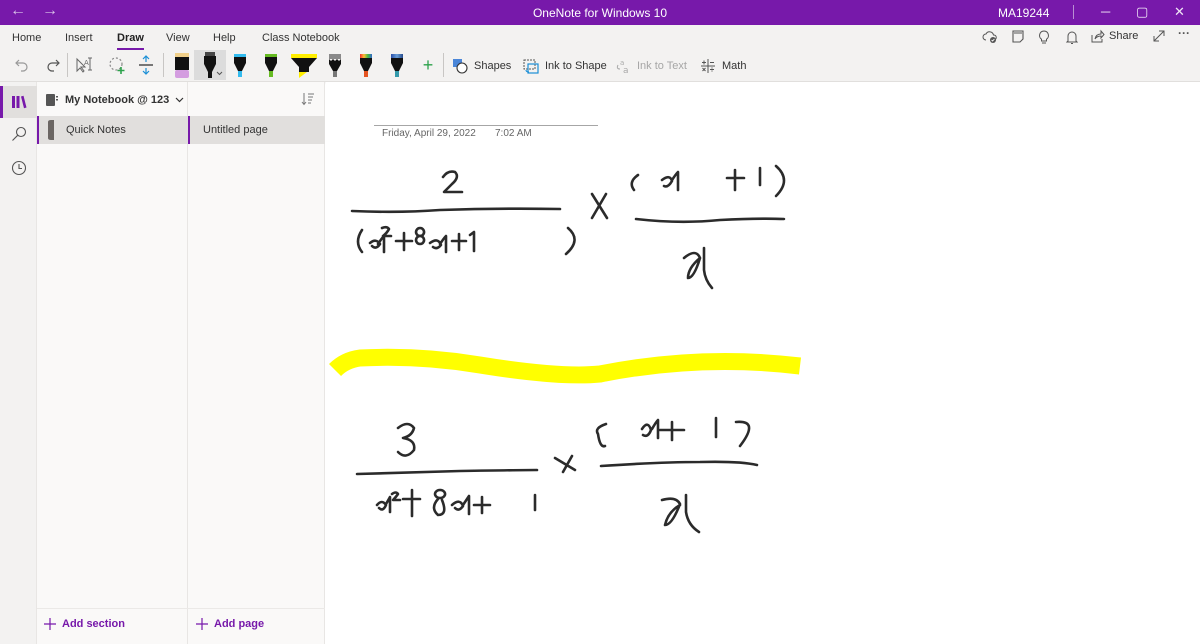  I want to click on navigation-rail, so click(18, 363).